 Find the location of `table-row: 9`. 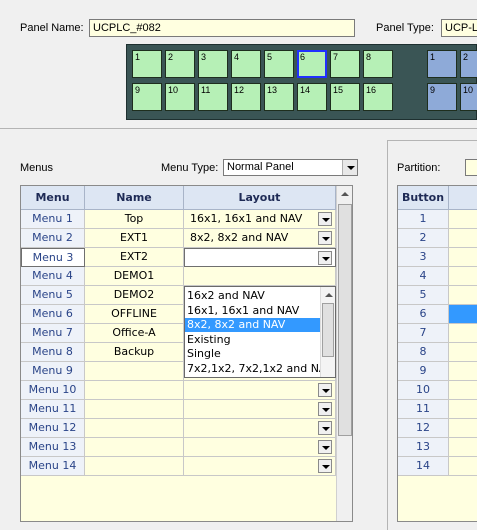

table-row: 9 is located at coordinates (437, 371).